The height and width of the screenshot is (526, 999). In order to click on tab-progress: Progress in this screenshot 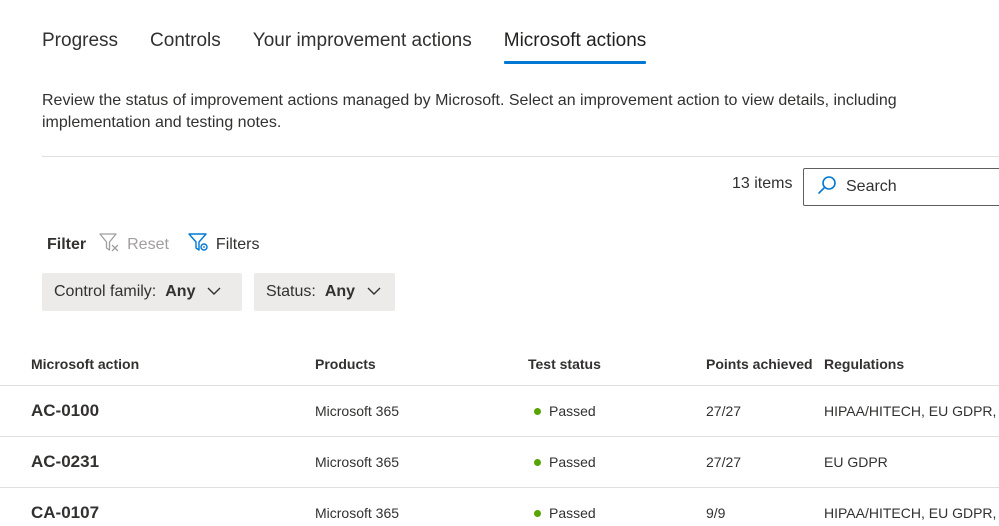, I will do `click(80, 47)`.